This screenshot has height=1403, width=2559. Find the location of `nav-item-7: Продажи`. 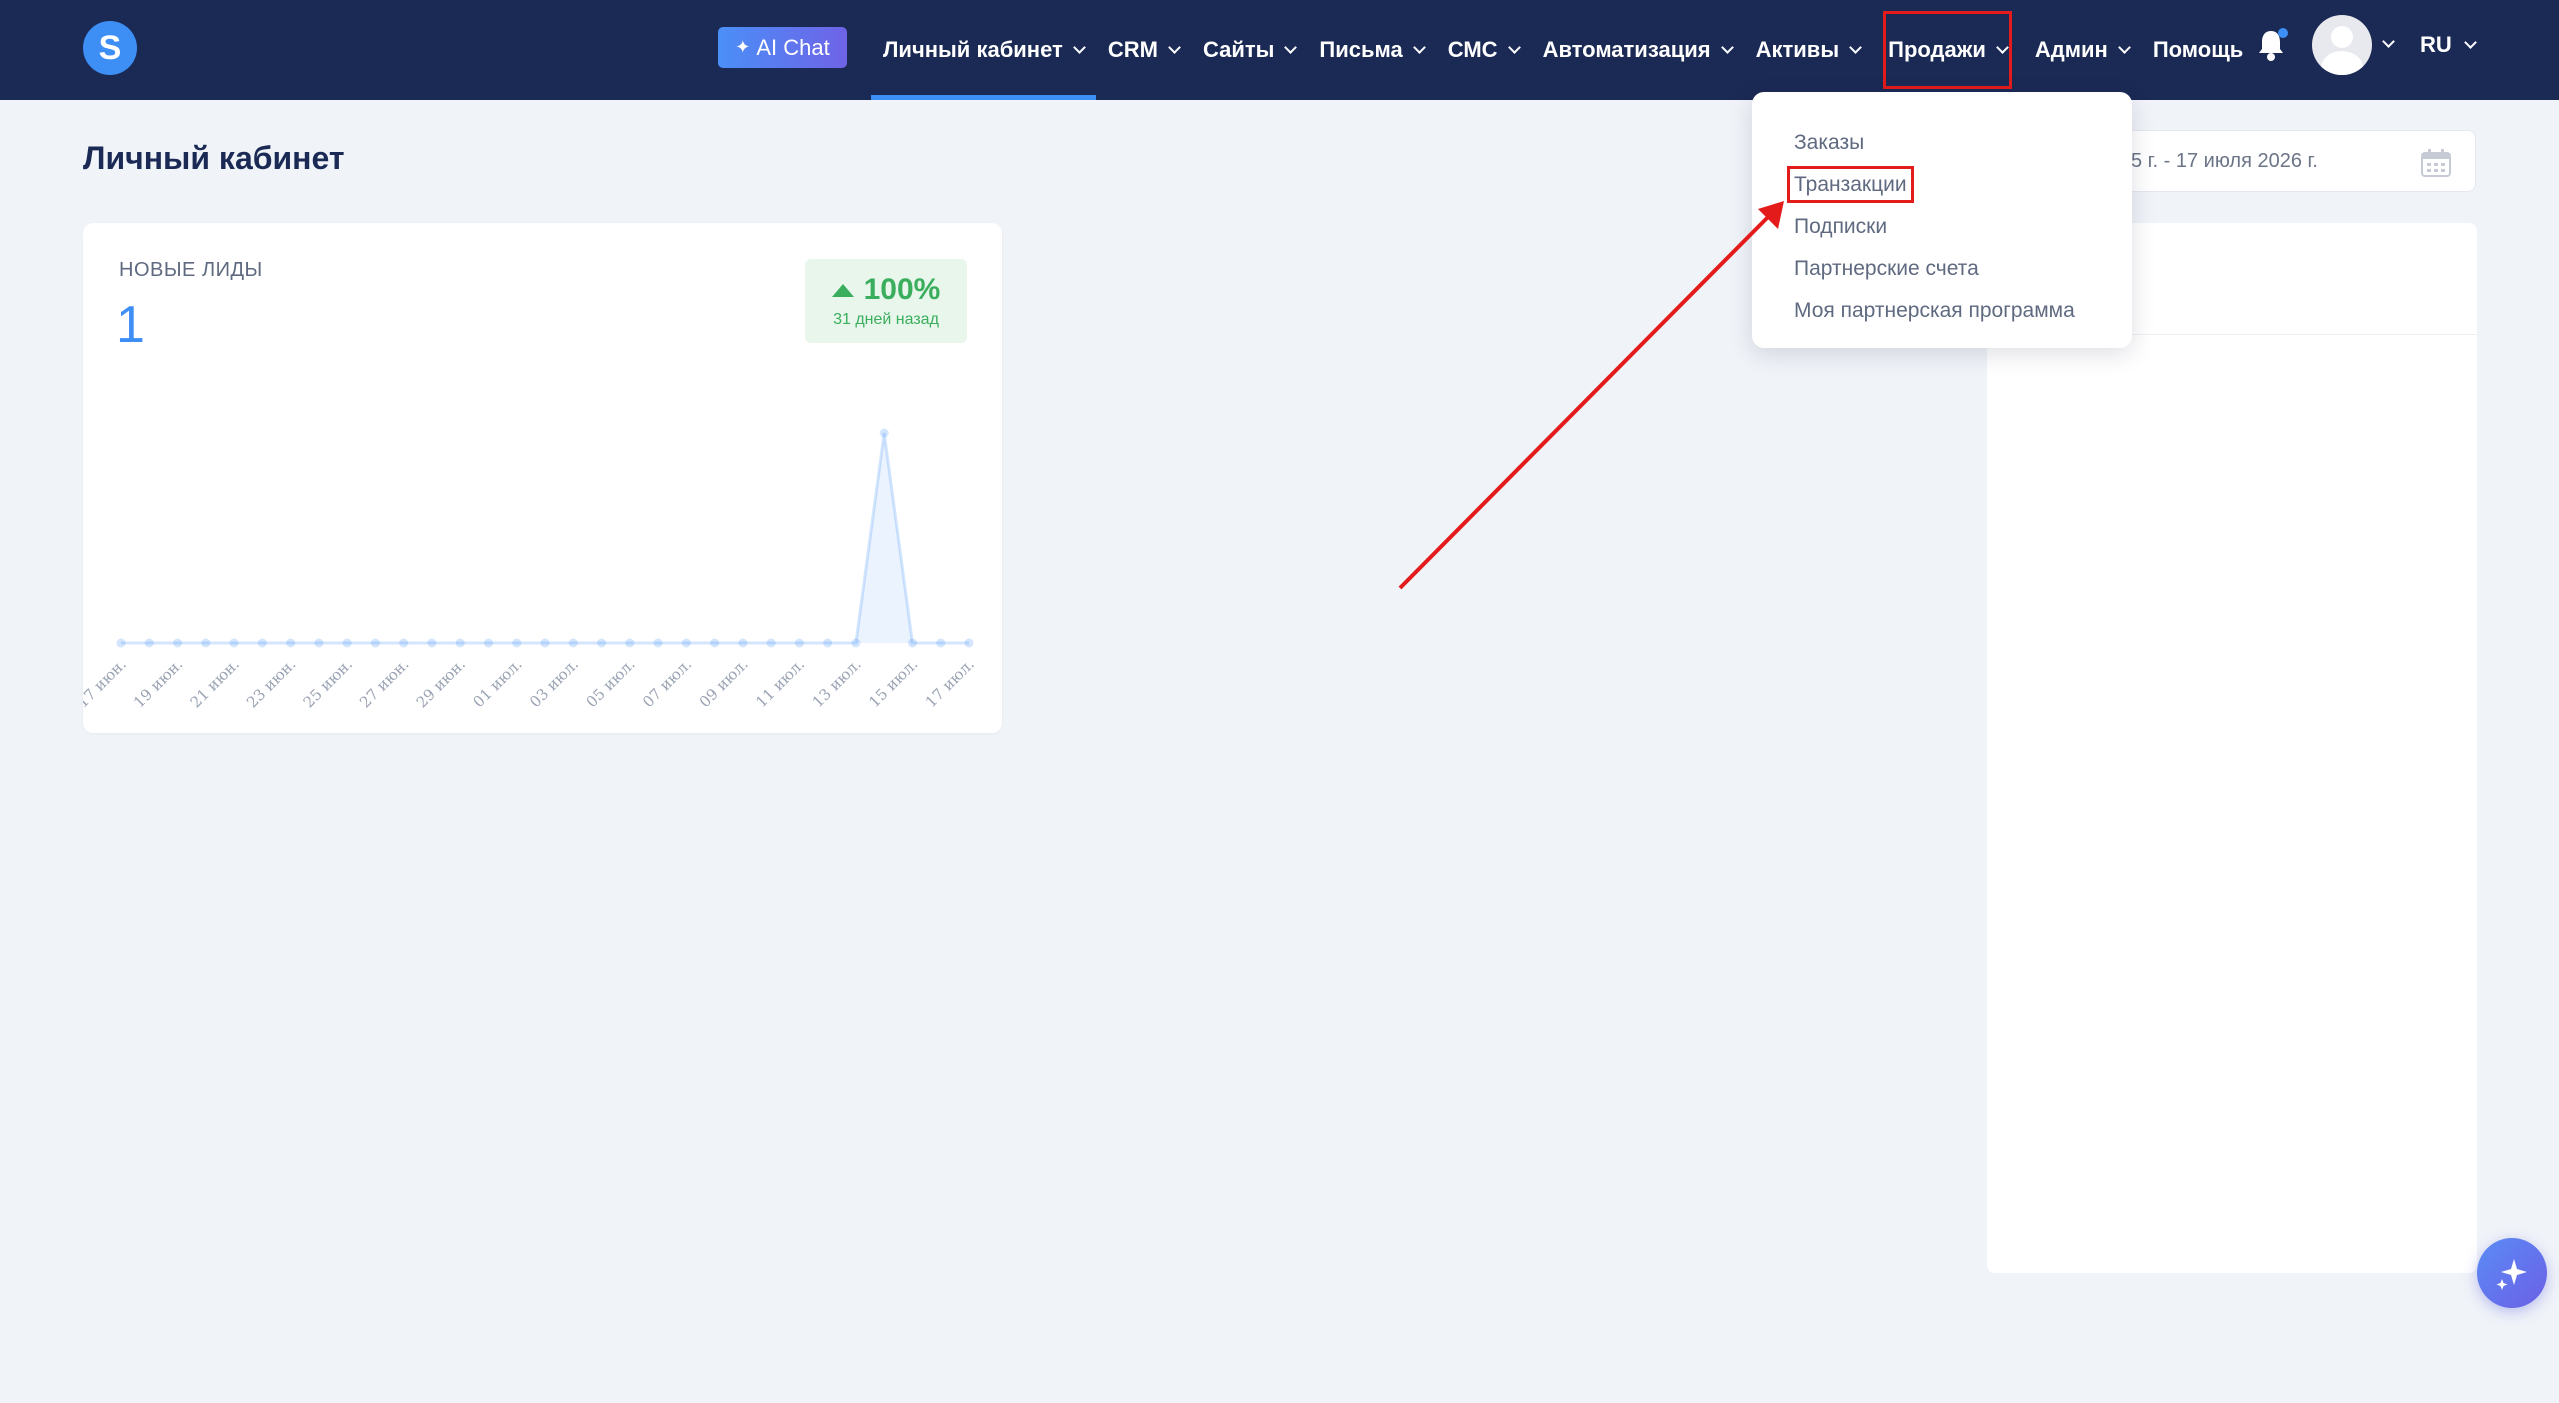

nav-item-7: Продажи is located at coordinates (1947, 50).